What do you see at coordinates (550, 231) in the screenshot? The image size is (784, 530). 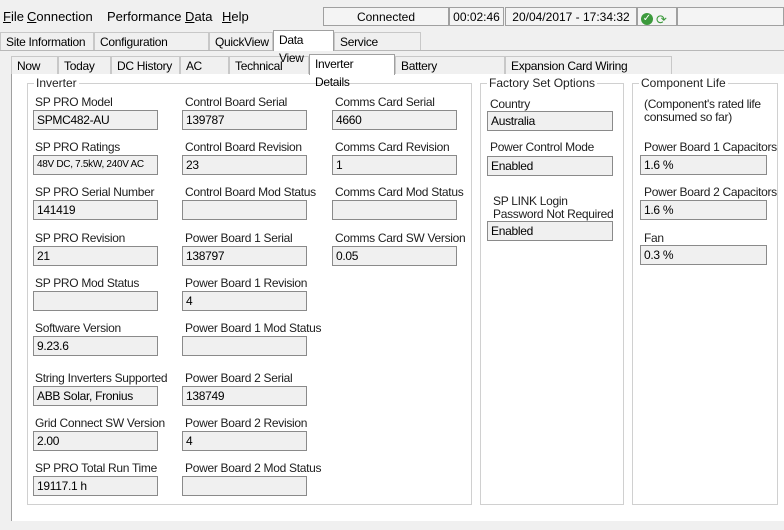 I see `splink-login-field: Enabled` at bounding box center [550, 231].